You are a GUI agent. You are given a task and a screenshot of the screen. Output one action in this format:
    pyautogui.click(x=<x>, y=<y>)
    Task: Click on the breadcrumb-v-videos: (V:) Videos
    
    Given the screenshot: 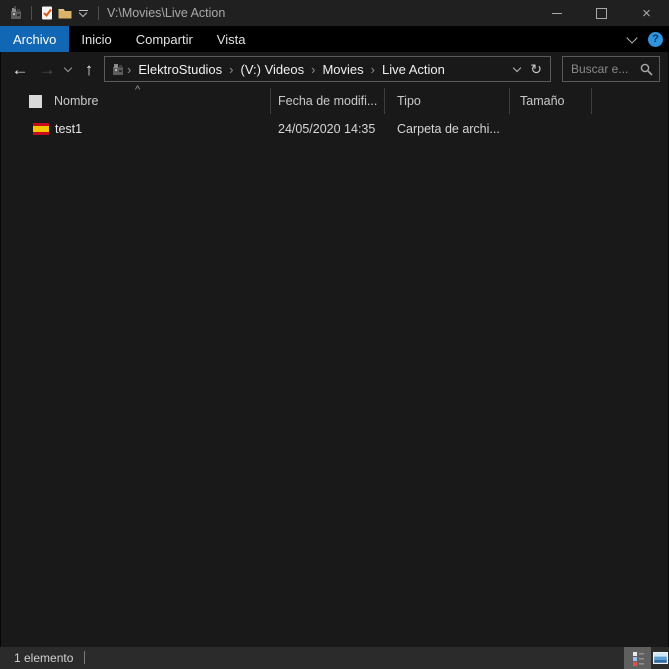 What is the action you would take?
    pyautogui.click(x=273, y=69)
    